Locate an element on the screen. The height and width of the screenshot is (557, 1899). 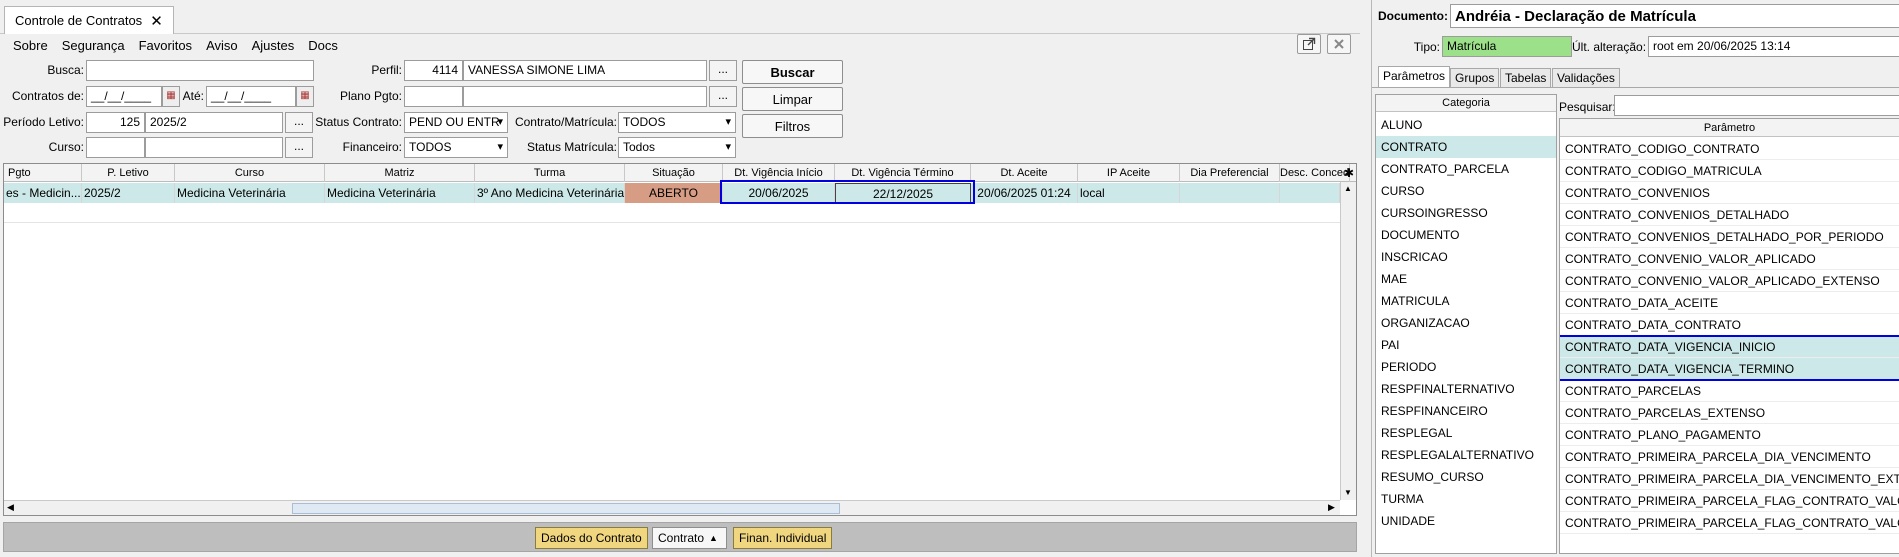
category-item: RESPFINALTERNATIVO is located at coordinates (1466, 389).